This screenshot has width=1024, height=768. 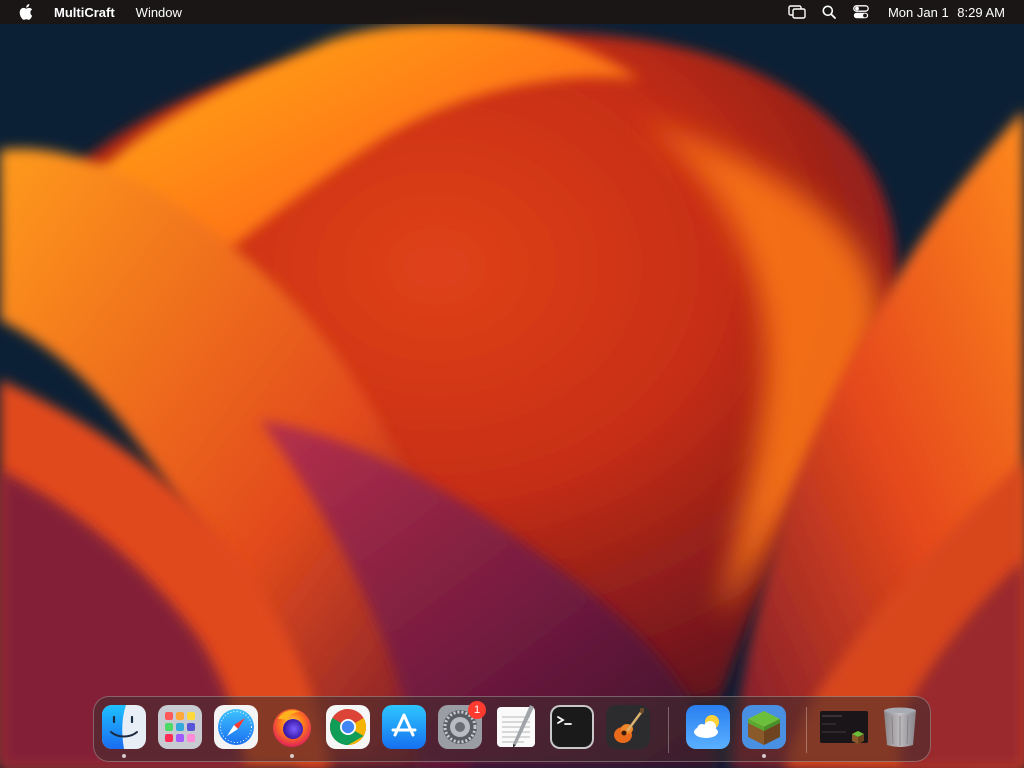 I want to click on dock-item-safari, so click(x=236, y=727).